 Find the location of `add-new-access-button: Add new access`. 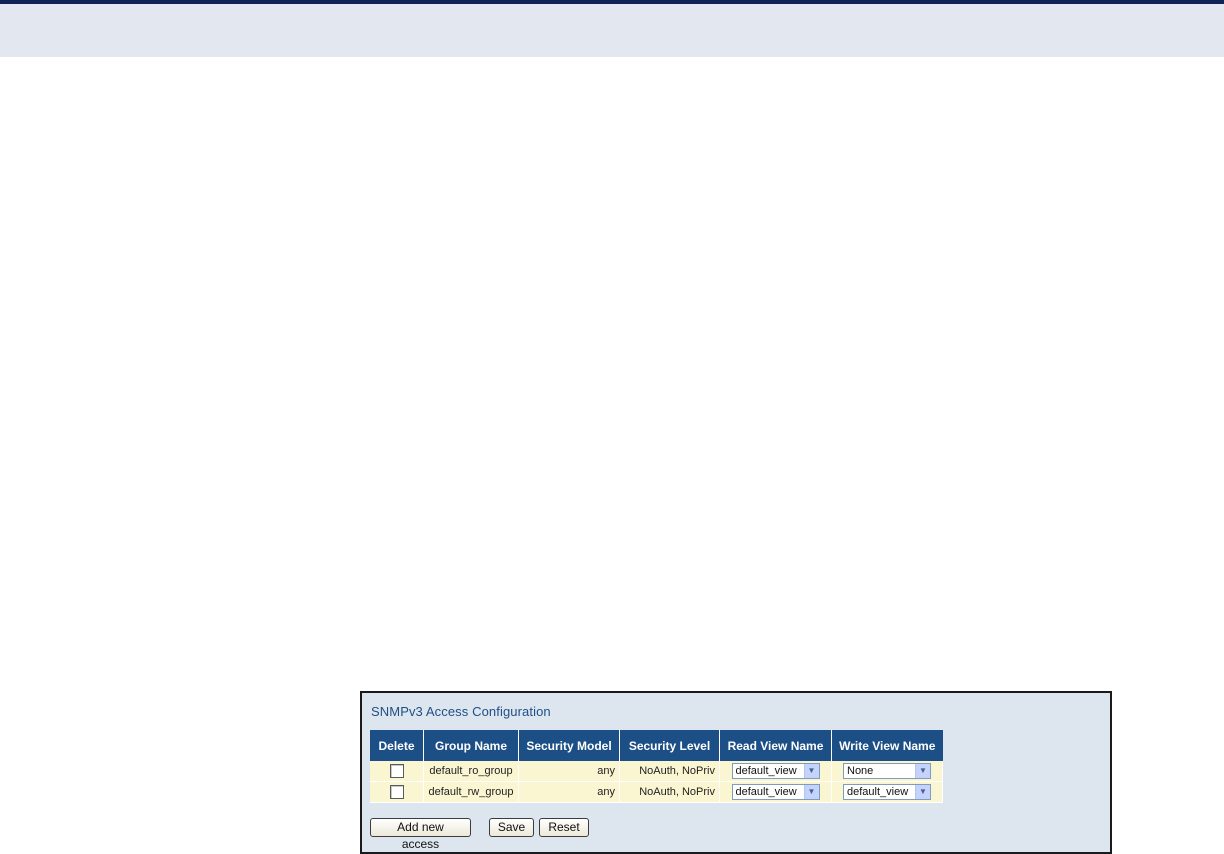

add-new-access-button: Add new access is located at coordinates (420, 834).